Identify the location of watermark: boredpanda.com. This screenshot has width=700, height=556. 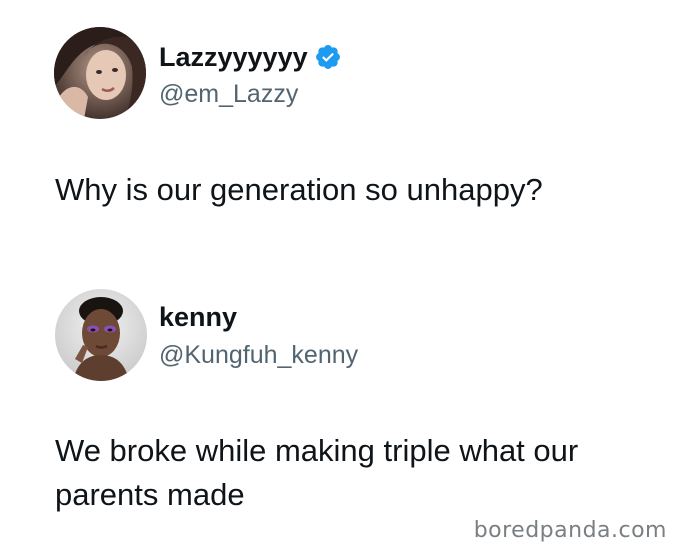
(570, 530).